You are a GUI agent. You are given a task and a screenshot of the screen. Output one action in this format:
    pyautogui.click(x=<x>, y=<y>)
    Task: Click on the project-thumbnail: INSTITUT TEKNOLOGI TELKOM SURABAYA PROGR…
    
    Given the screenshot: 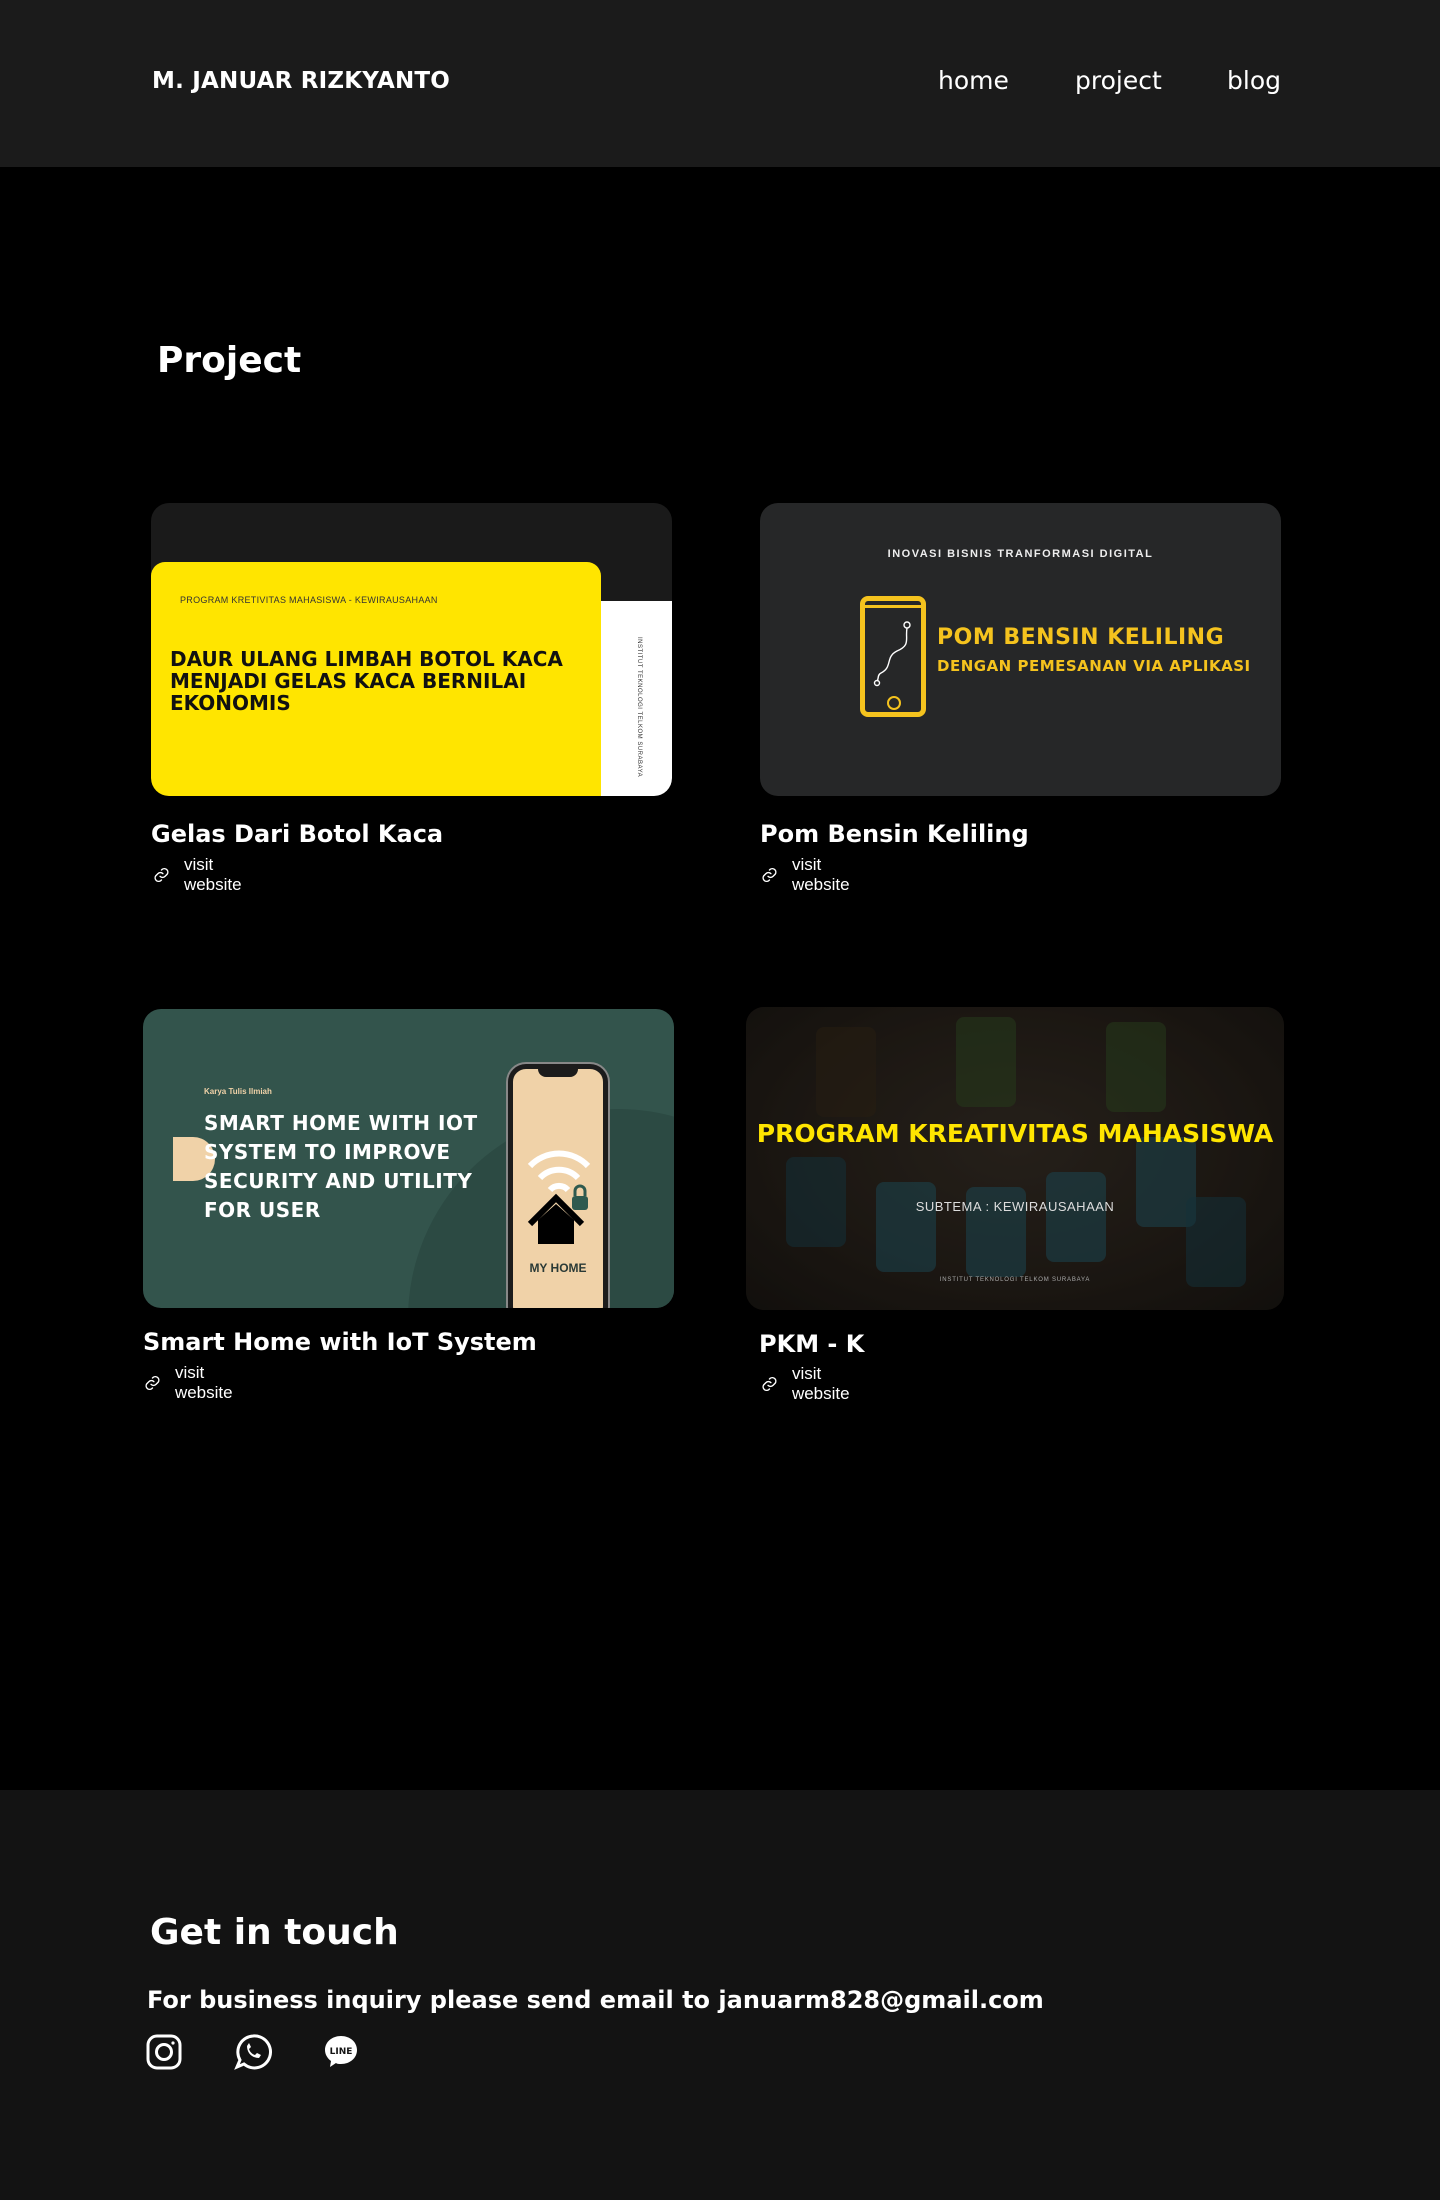 What is the action you would take?
    pyautogui.click(x=411, y=649)
    